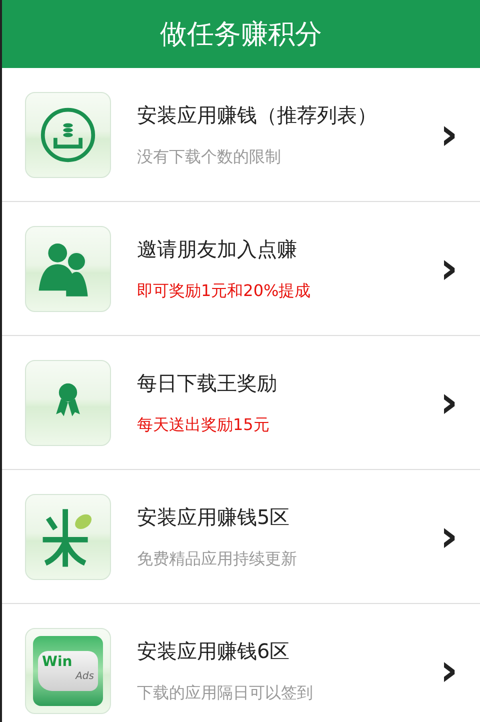 The image size is (480, 722). Describe the element at coordinates (207, 383) in the screenshot. I see `task-title: 每日下载王奖励` at that location.